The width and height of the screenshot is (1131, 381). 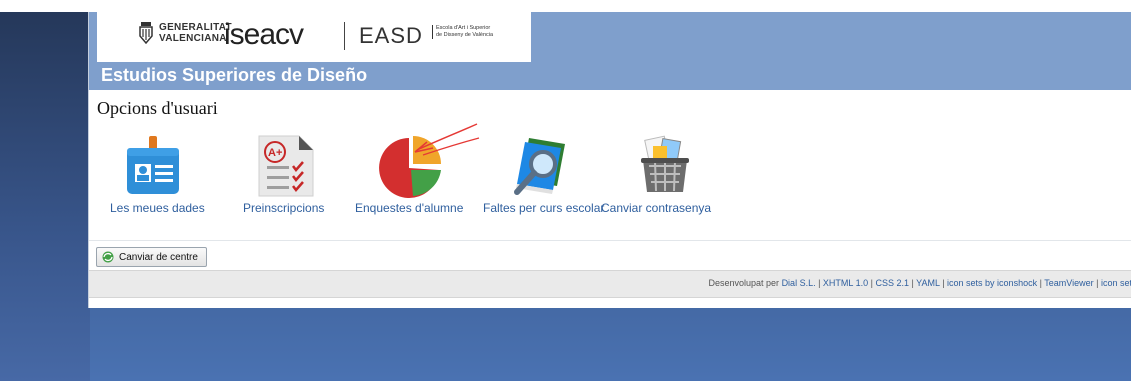 What do you see at coordinates (193, 38) in the screenshot?
I see `gv-line2: VALENCIANA` at bounding box center [193, 38].